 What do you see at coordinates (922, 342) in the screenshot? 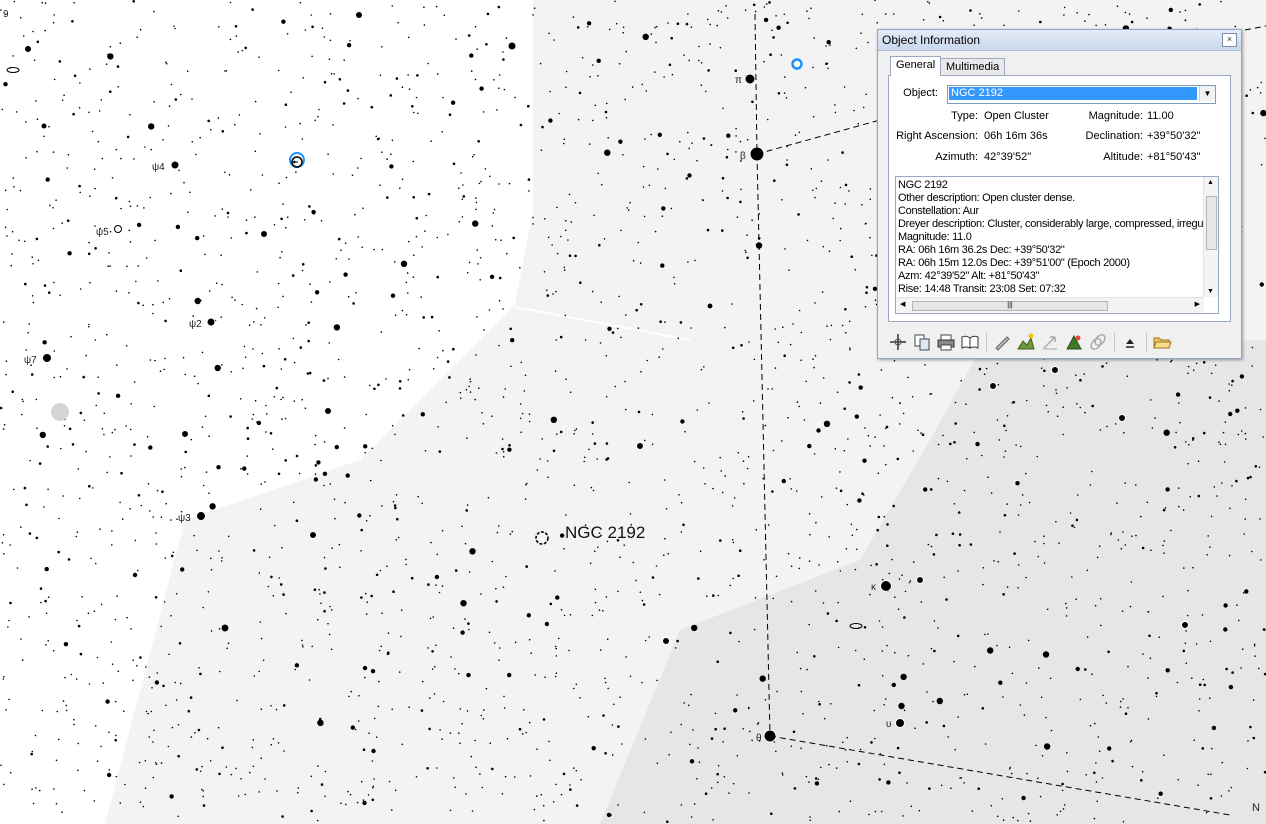
I see `copy-icon` at bounding box center [922, 342].